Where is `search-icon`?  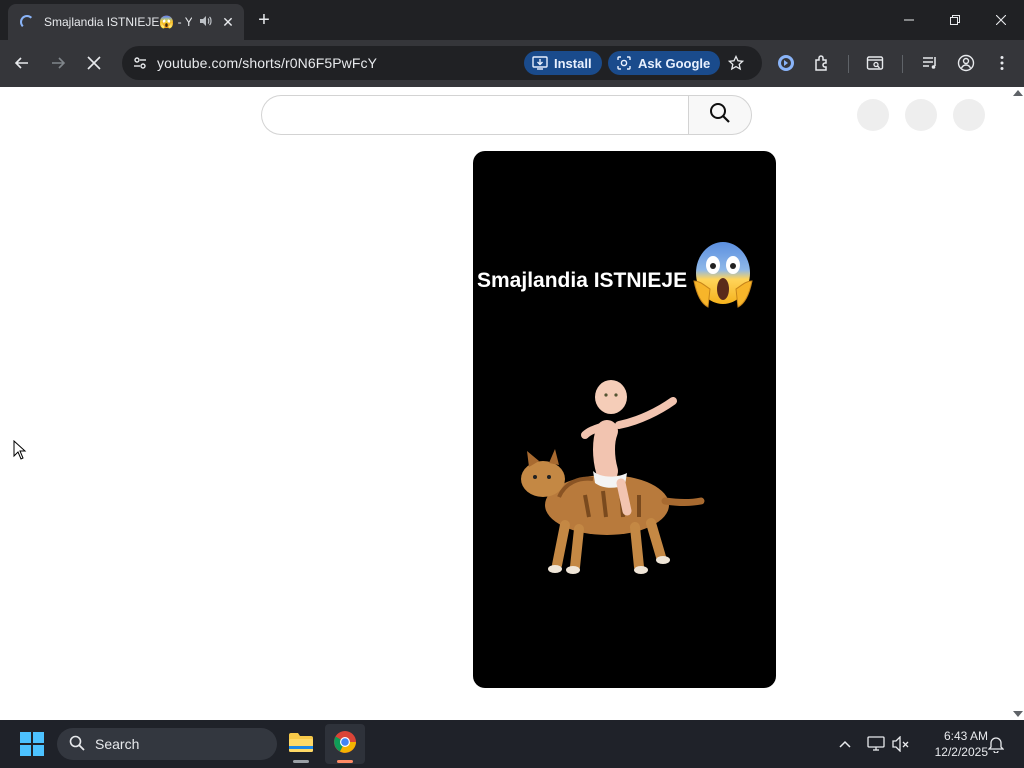 search-icon is located at coordinates (720, 115).